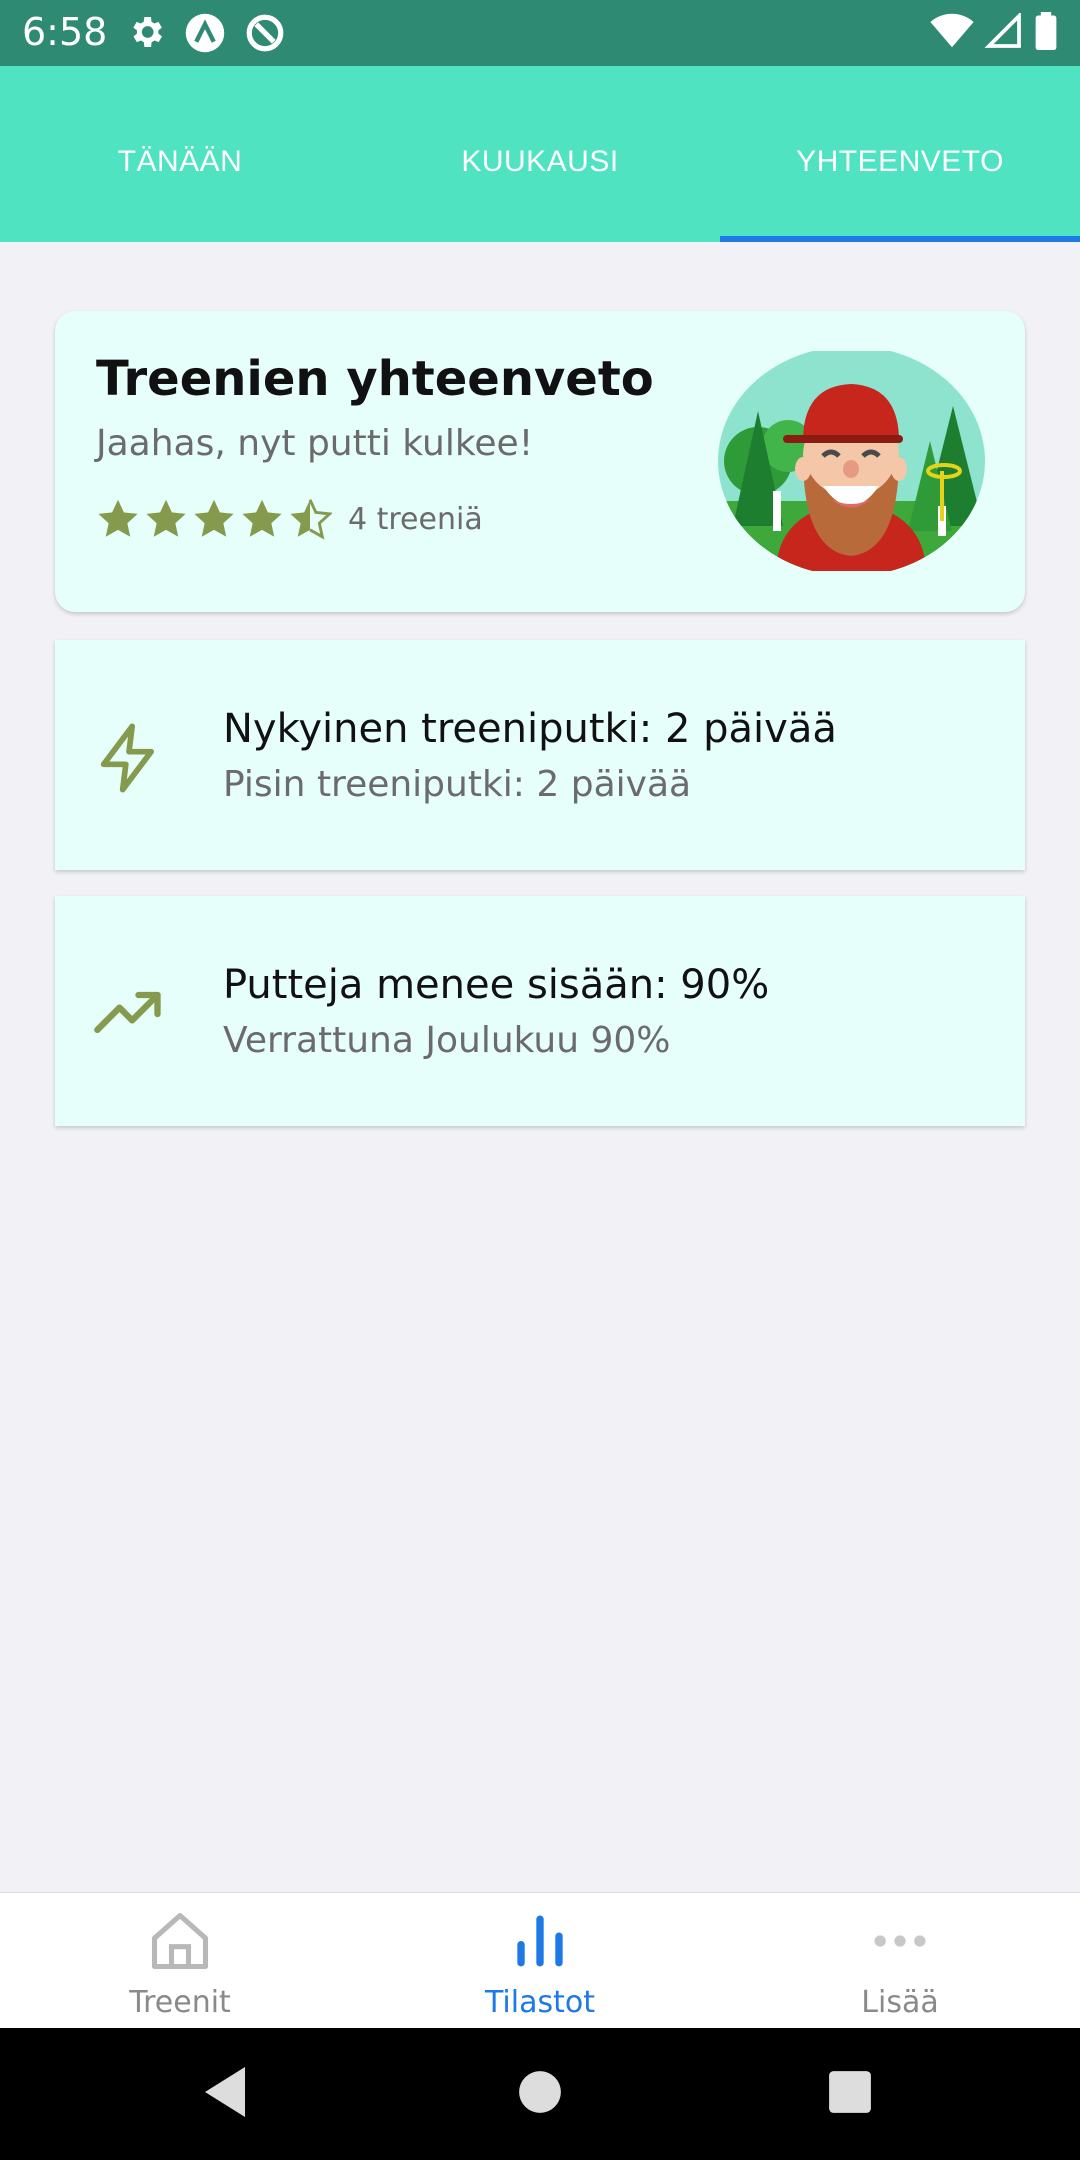 The height and width of the screenshot is (2160, 1080). What do you see at coordinates (147, 32) in the screenshot?
I see `settings-gear-icon` at bounding box center [147, 32].